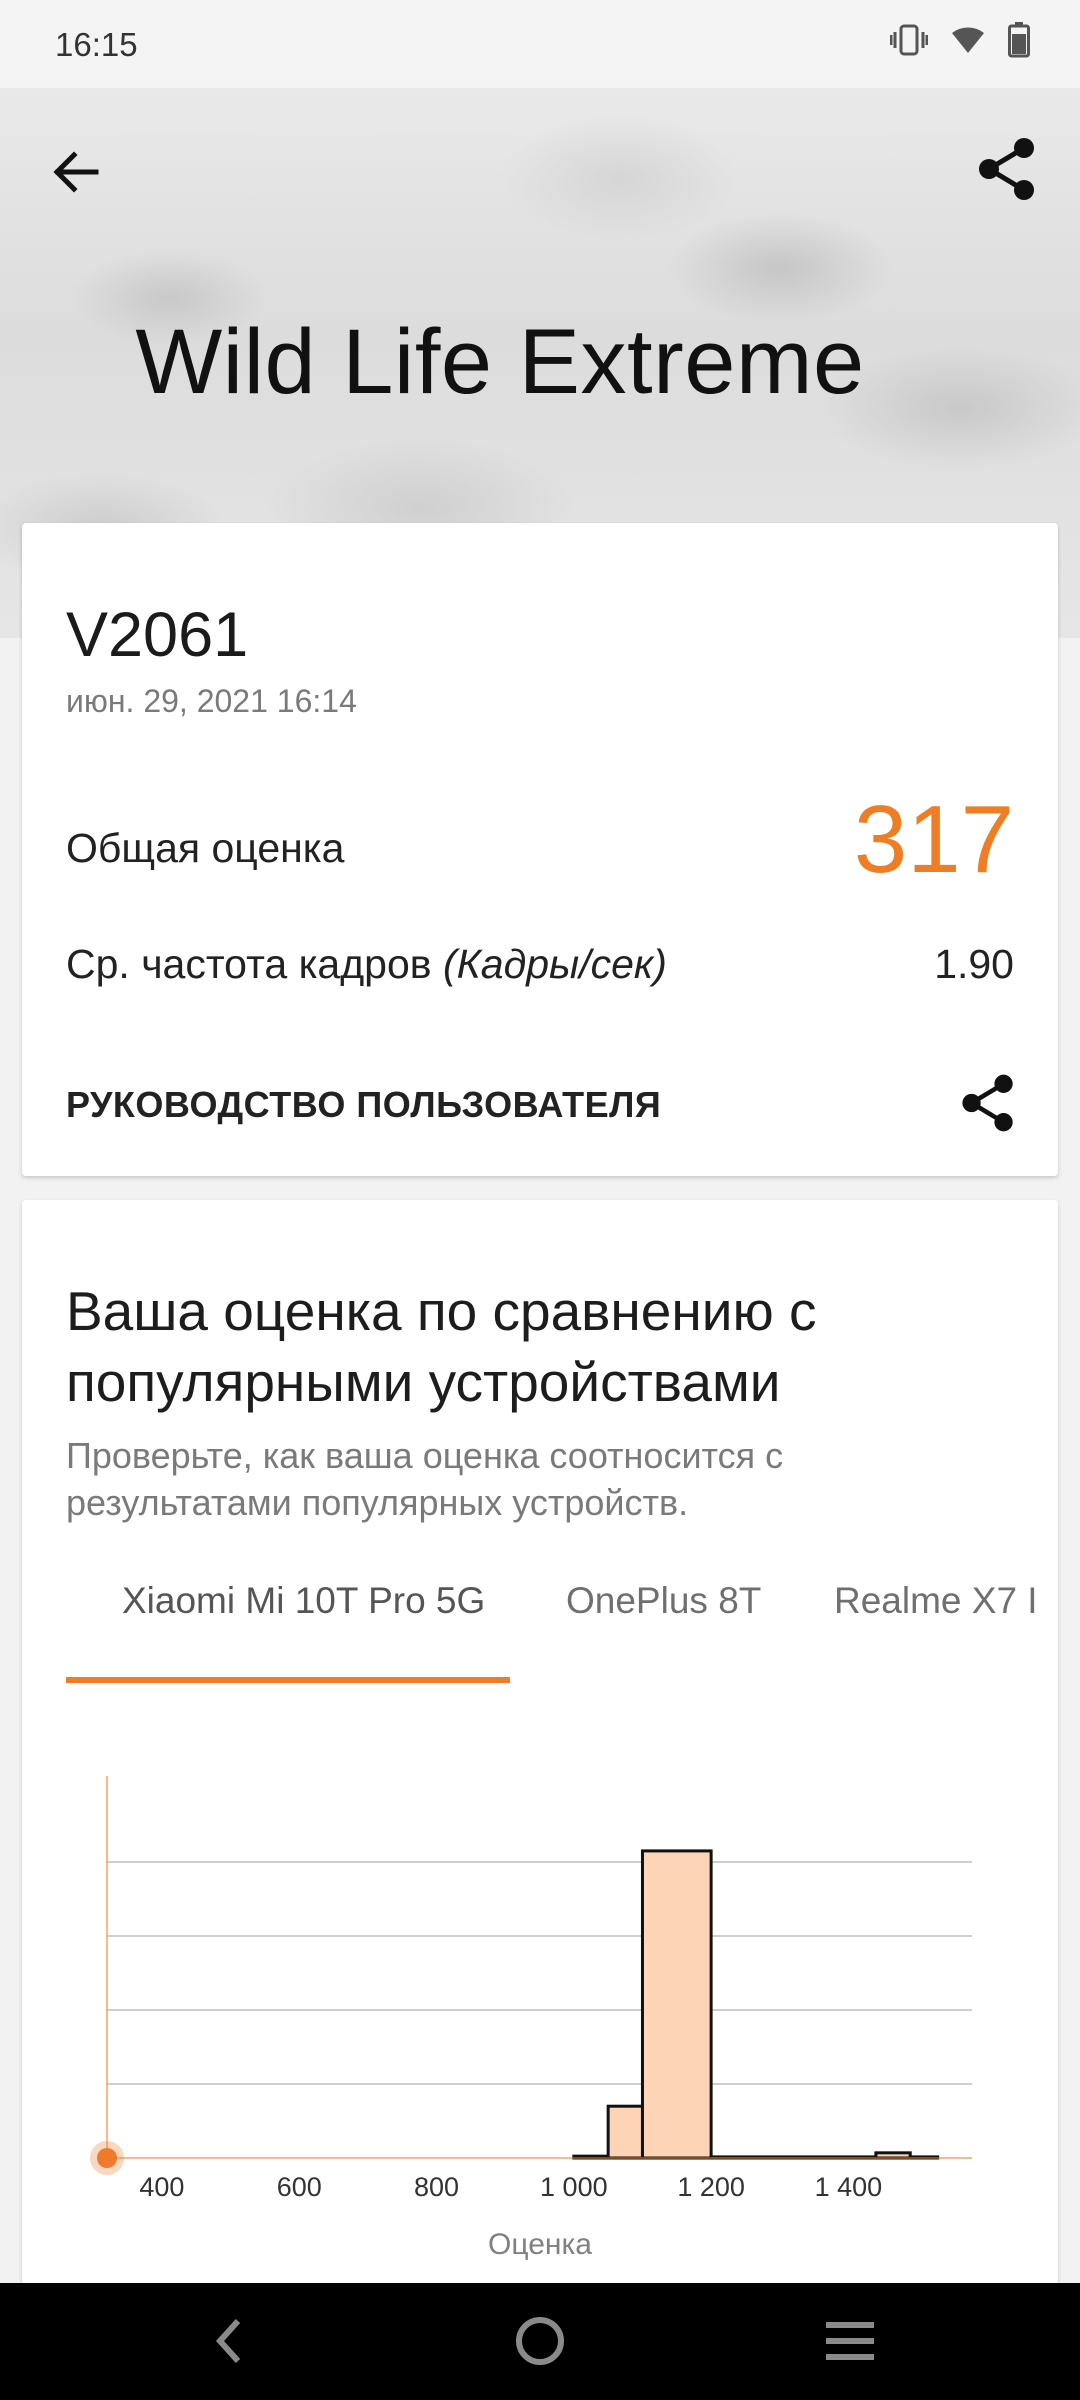 The height and width of the screenshot is (2400, 1080). Describe the element at coordinates (539, 1973) in the screenshot. I see `chart-gridlines` at that location.